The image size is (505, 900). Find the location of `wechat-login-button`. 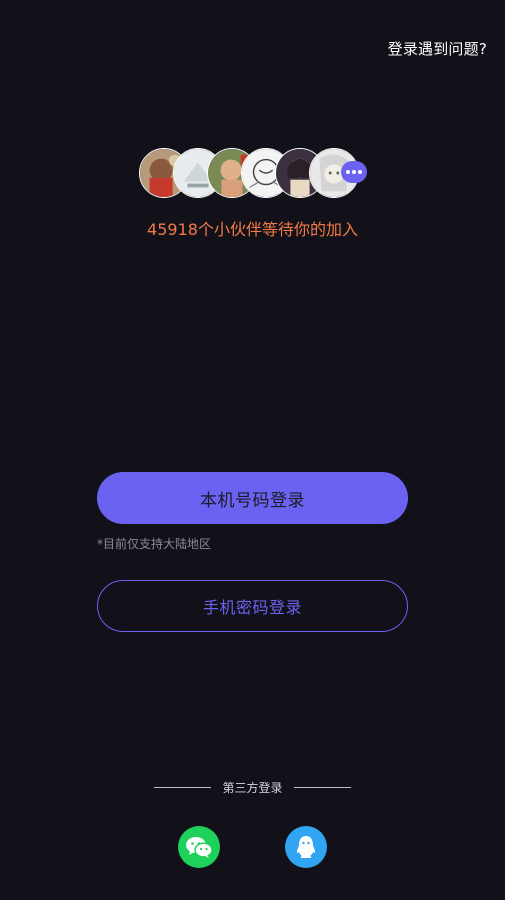

wechat-login-button is located at coordinates (199, 847).